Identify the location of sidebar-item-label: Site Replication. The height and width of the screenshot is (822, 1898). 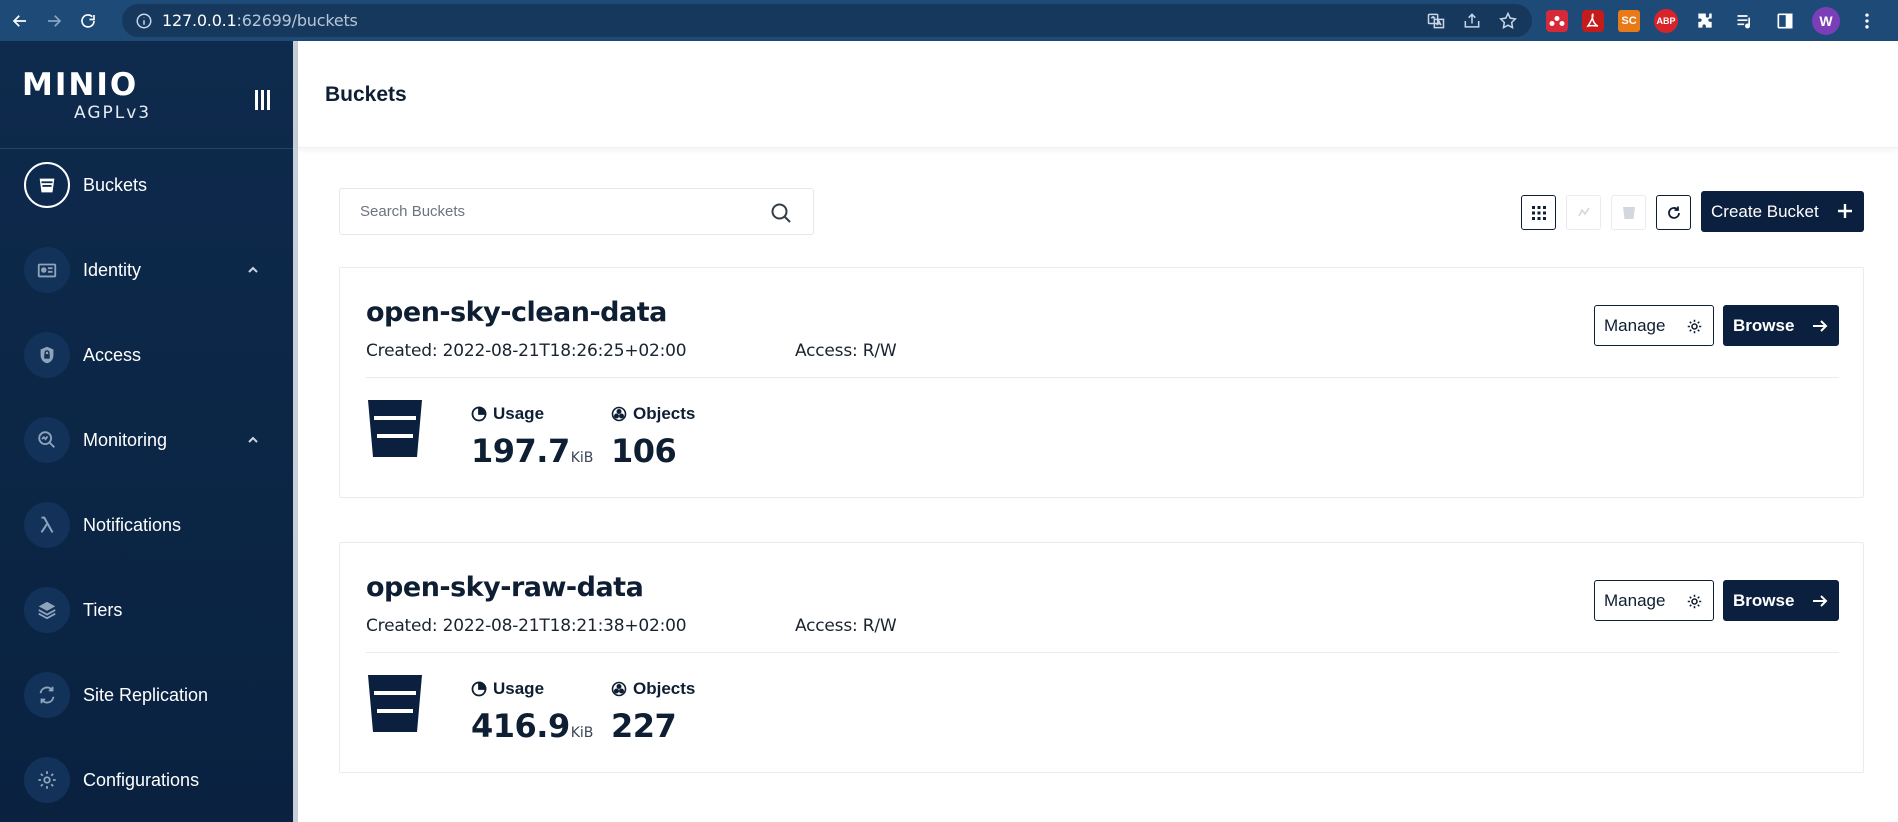
(146, 694).